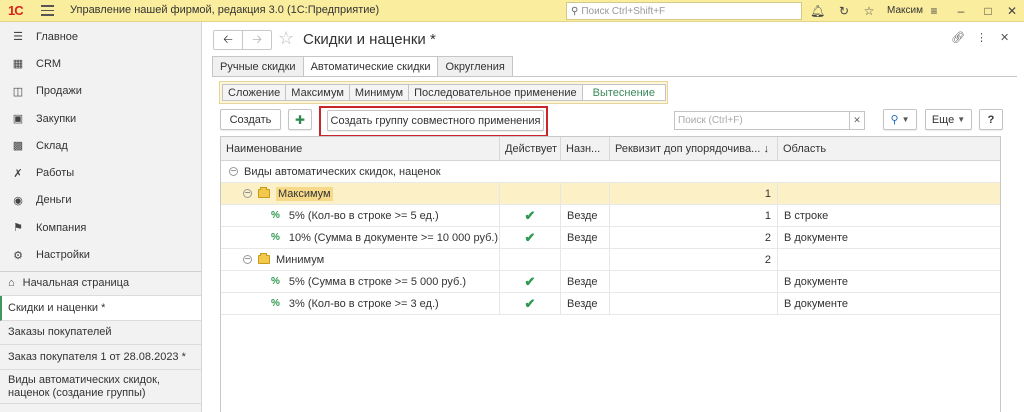 The image size is (1024, 412). I want to click on create-button: Создать, so click(250, 119).